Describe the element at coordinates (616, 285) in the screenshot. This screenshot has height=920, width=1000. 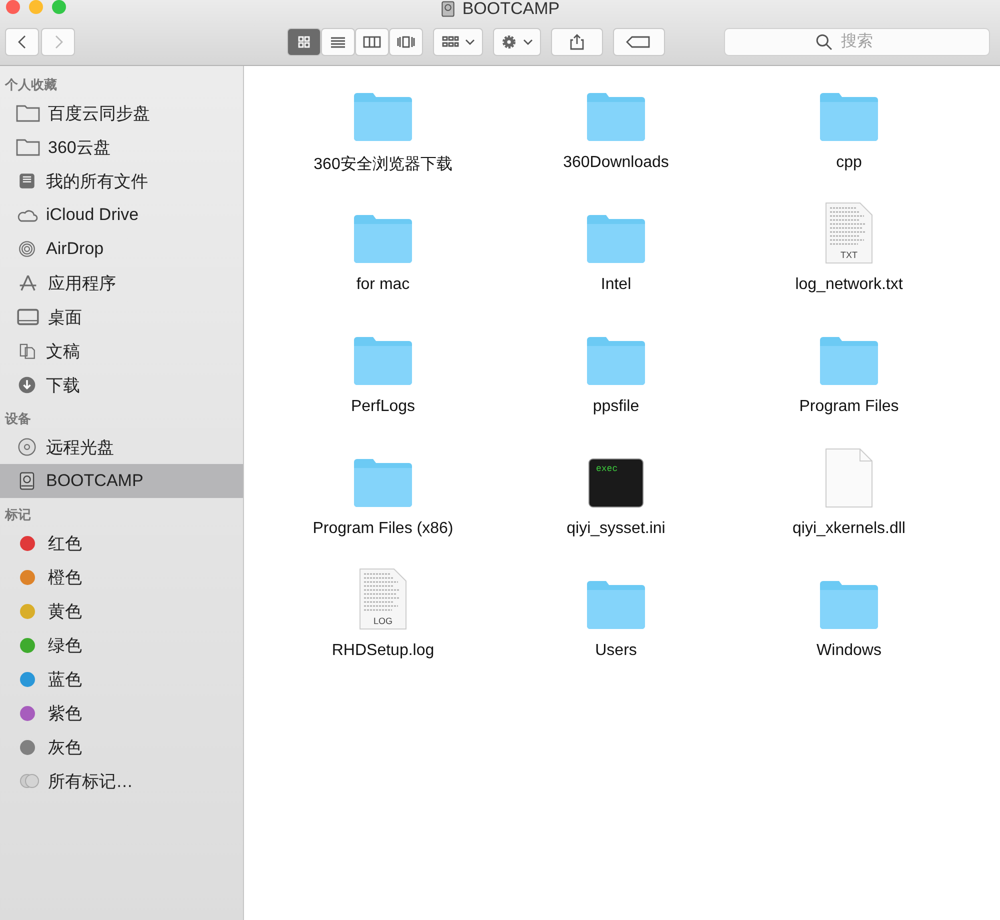
I see `file-name: Intel` at that location.